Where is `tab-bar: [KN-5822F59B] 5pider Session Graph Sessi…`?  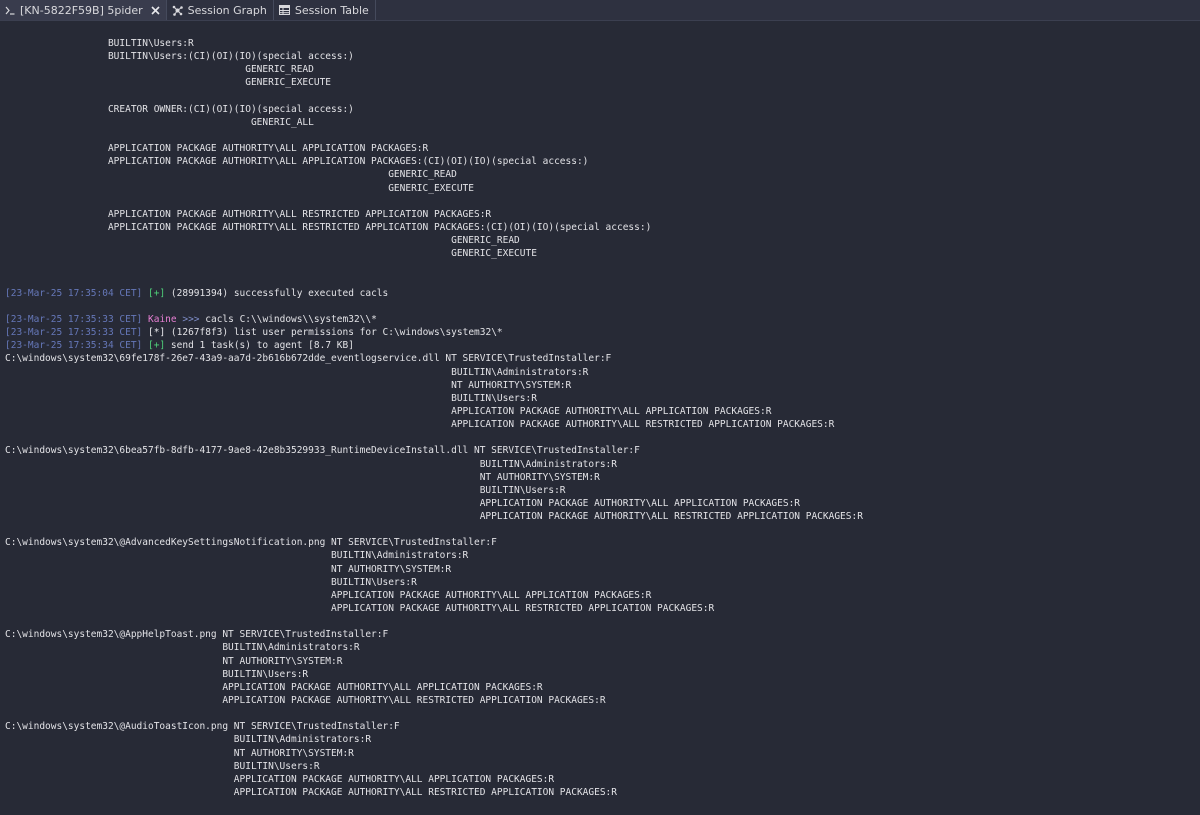 tab-bar: [KN-5822F59B] 5pider Session Graph Sessi… is located at coordinates (600, 10).